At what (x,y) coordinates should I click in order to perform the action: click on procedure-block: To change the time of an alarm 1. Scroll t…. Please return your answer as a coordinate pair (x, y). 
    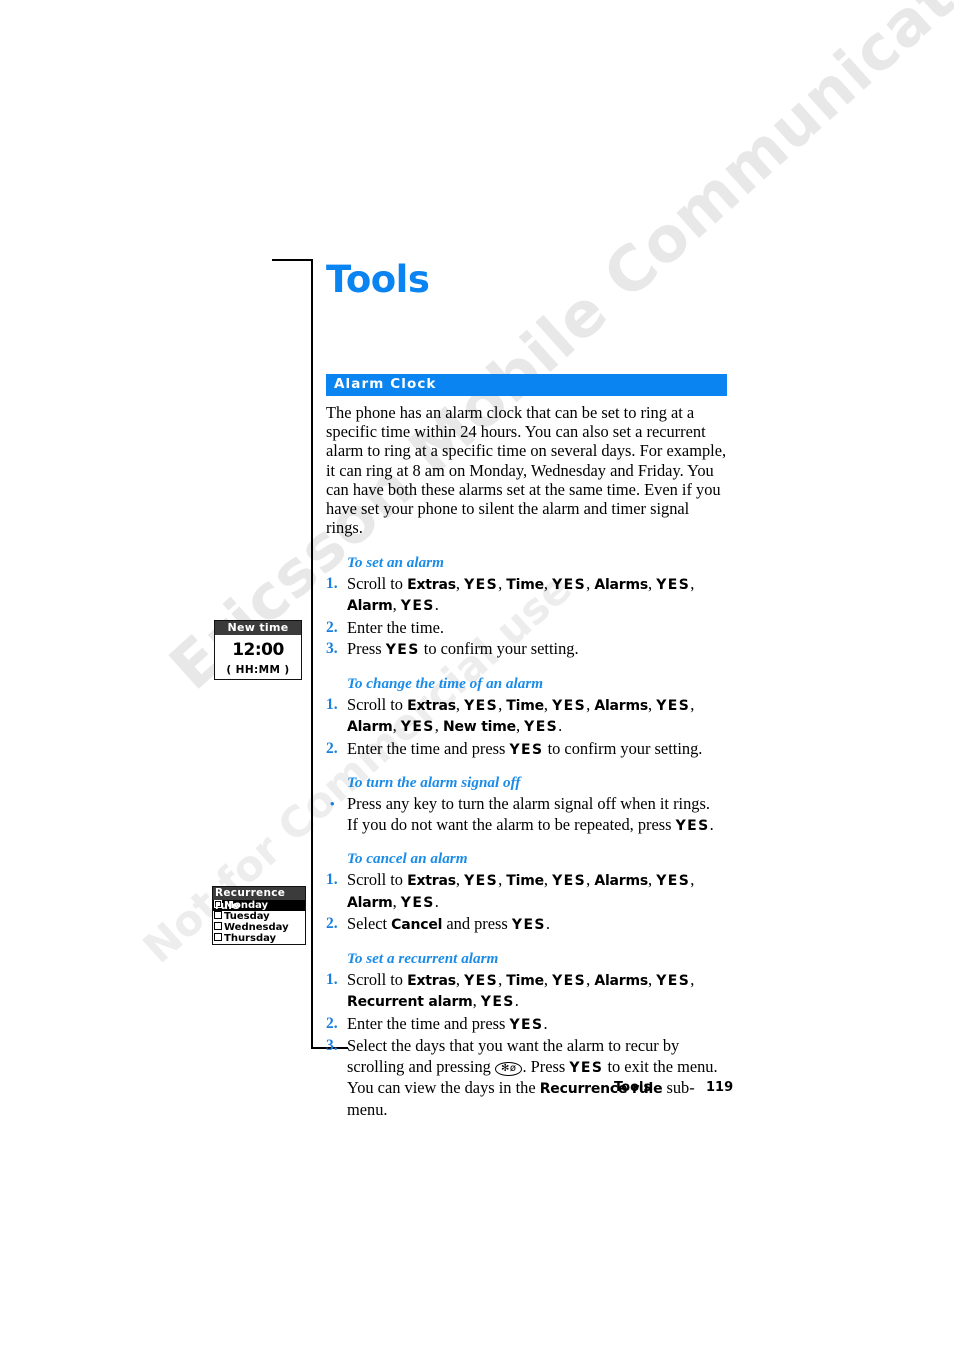
    Looking at the image, I should click on (526, 718).